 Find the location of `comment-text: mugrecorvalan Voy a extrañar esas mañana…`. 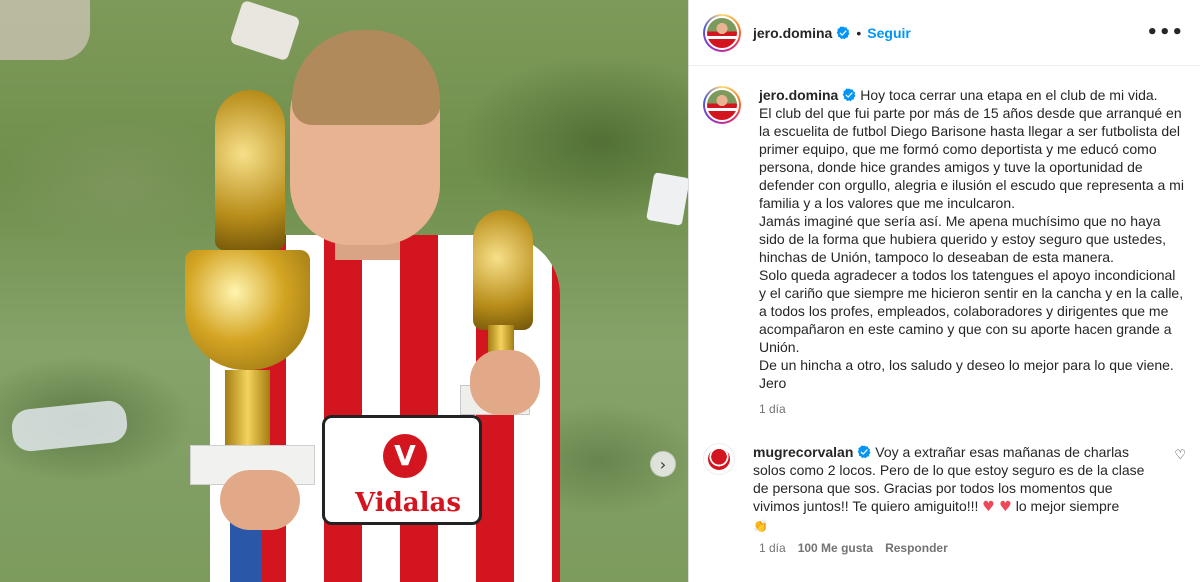

comment-text: mugrecorvalan Voy a extrañar esas mañana… is located at coordinates (953, 489).